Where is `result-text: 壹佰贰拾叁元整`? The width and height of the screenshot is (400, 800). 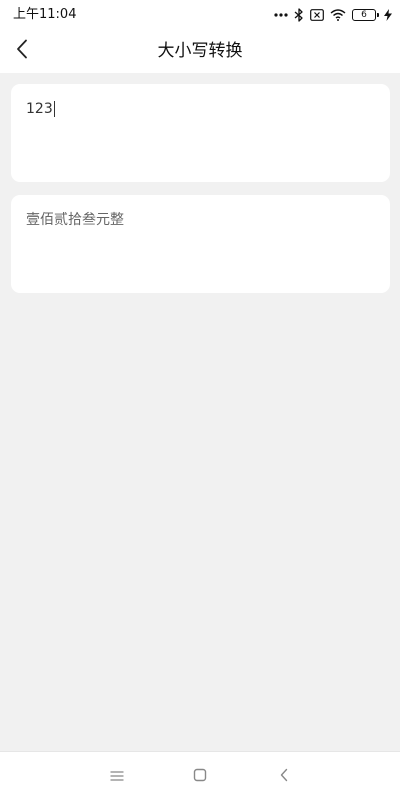
result-text: 壹佰贰拾叁元整 is located at coordinates (75, 220).